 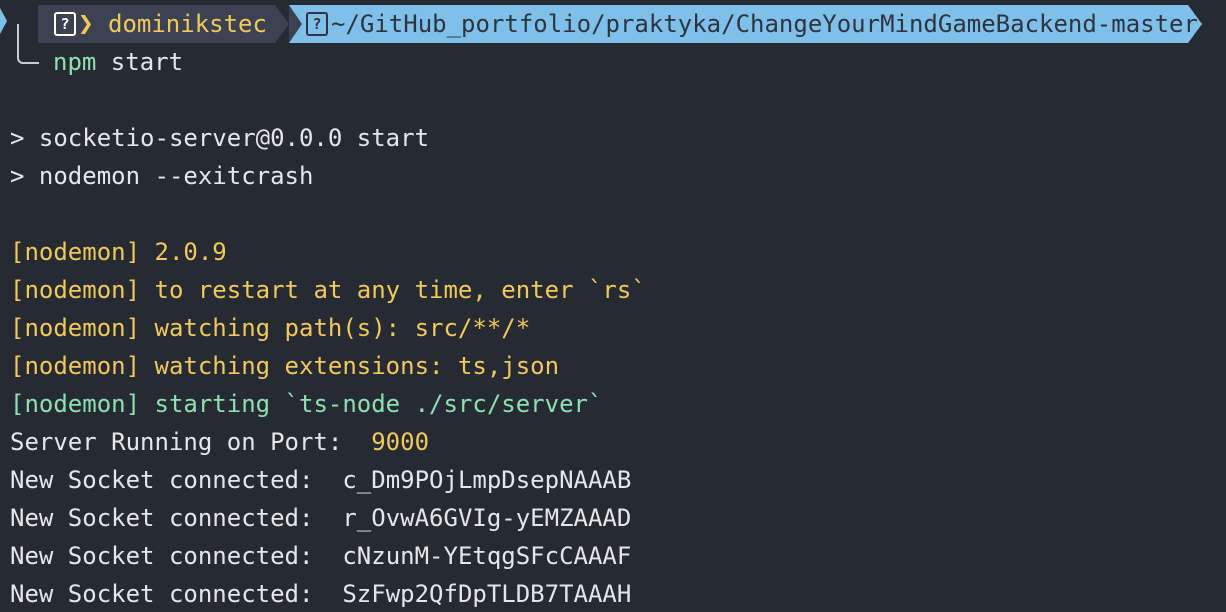 I want to click on prompt-path-segment-notch, so click(x=295, y=24).